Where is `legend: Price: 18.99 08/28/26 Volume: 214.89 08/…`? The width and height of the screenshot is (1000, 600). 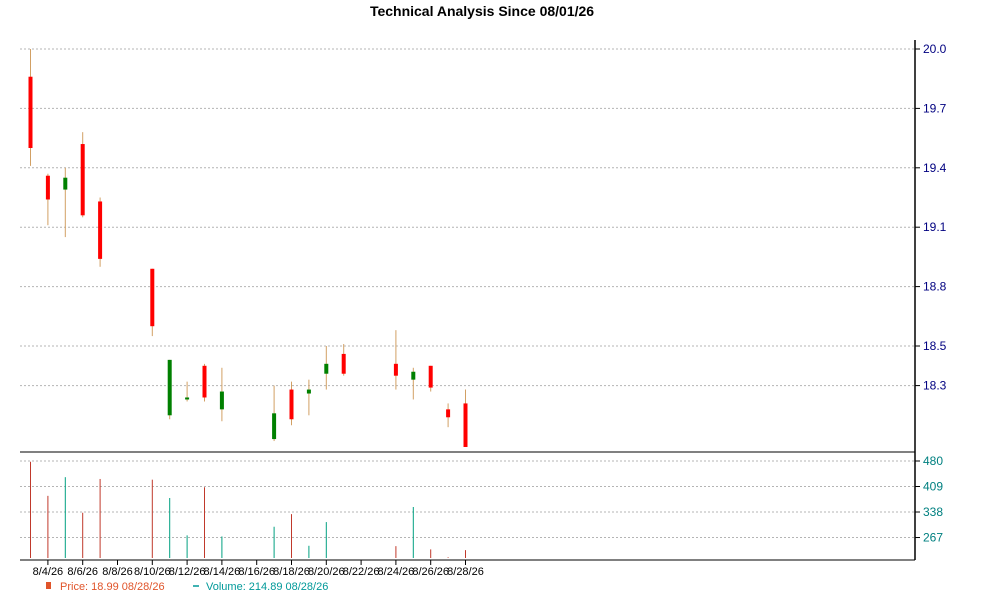
legend: Price: 18.99 08/28/26 Volume: 214.89 08/… is located at coordinates (187, 587).